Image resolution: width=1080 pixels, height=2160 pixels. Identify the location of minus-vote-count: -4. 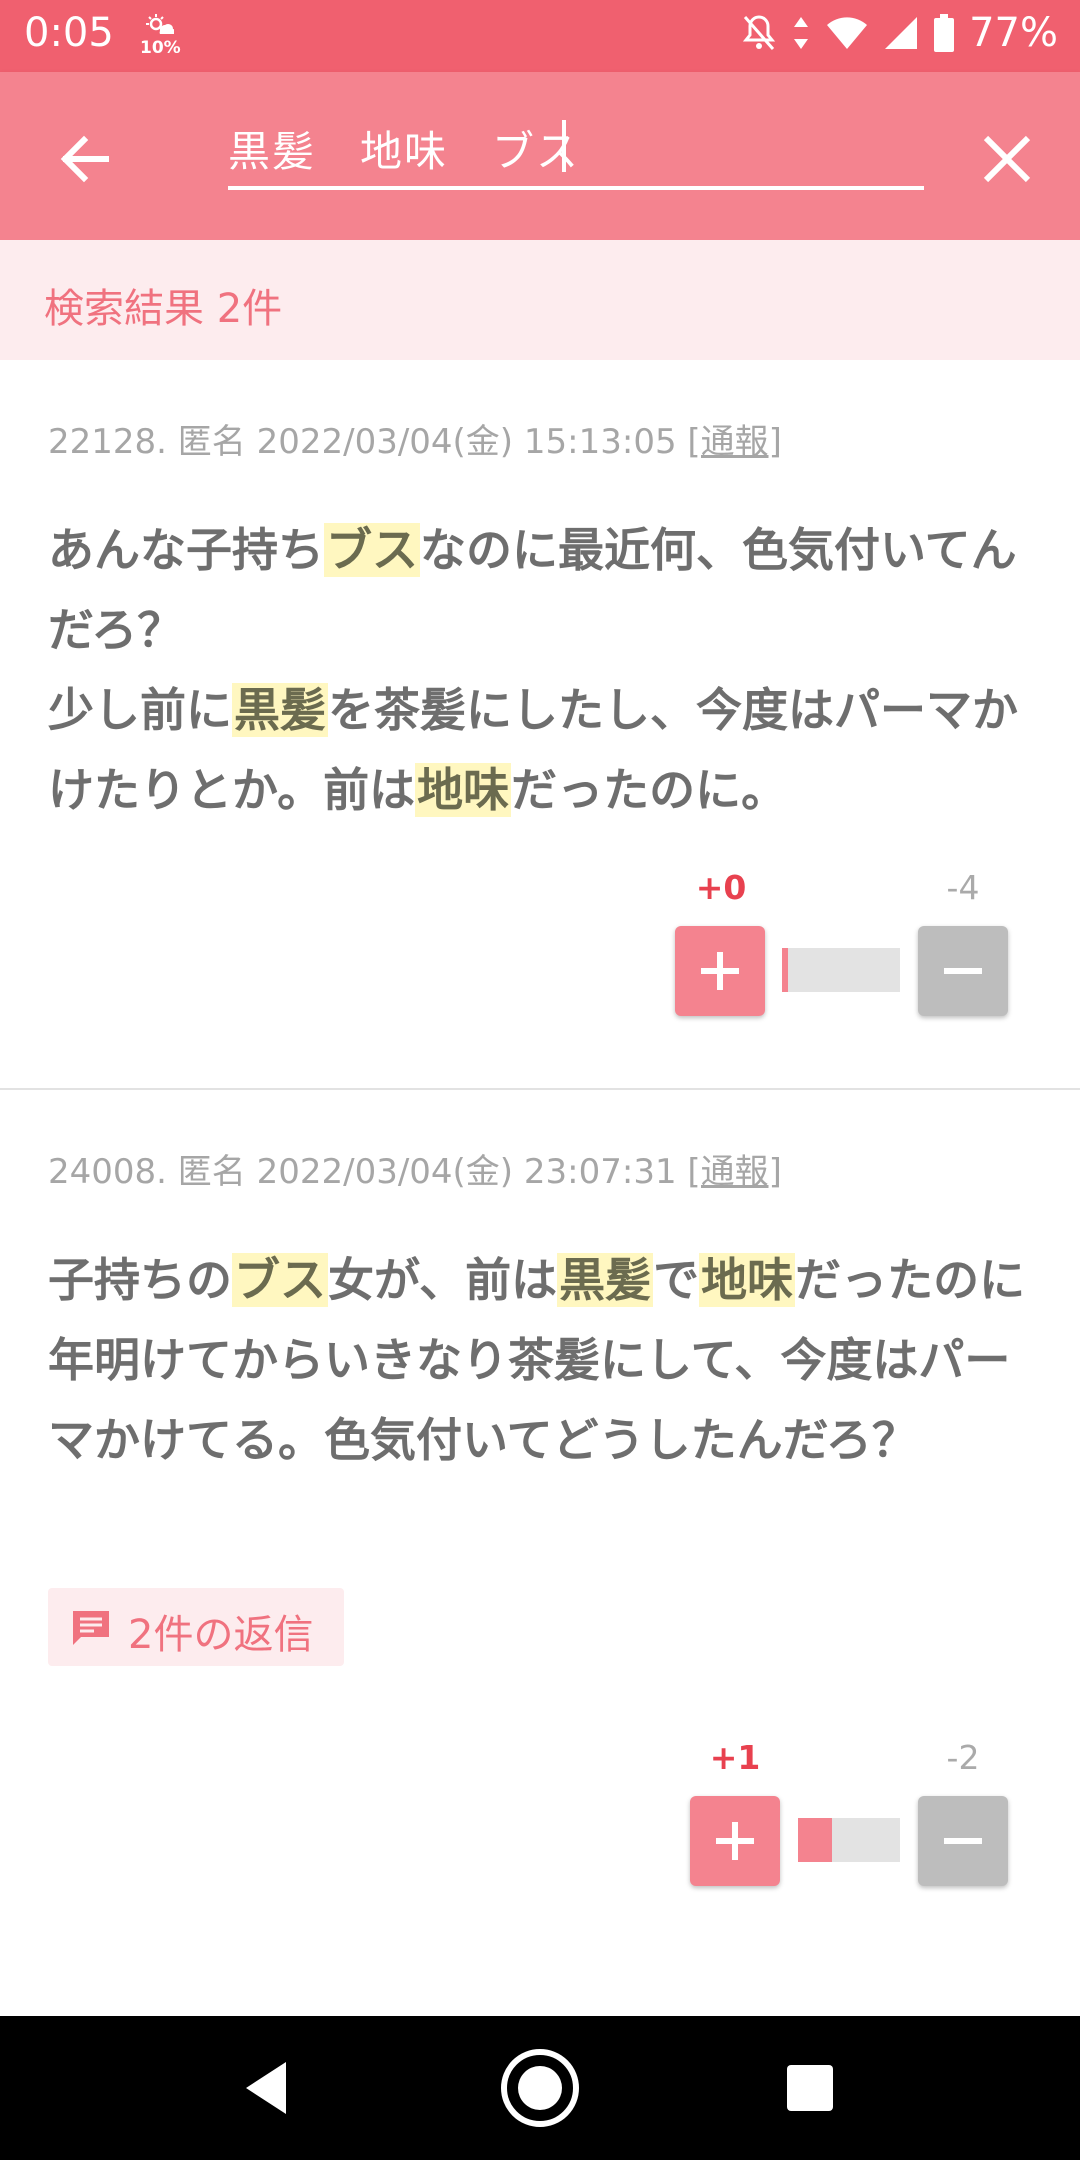
(963, 887).